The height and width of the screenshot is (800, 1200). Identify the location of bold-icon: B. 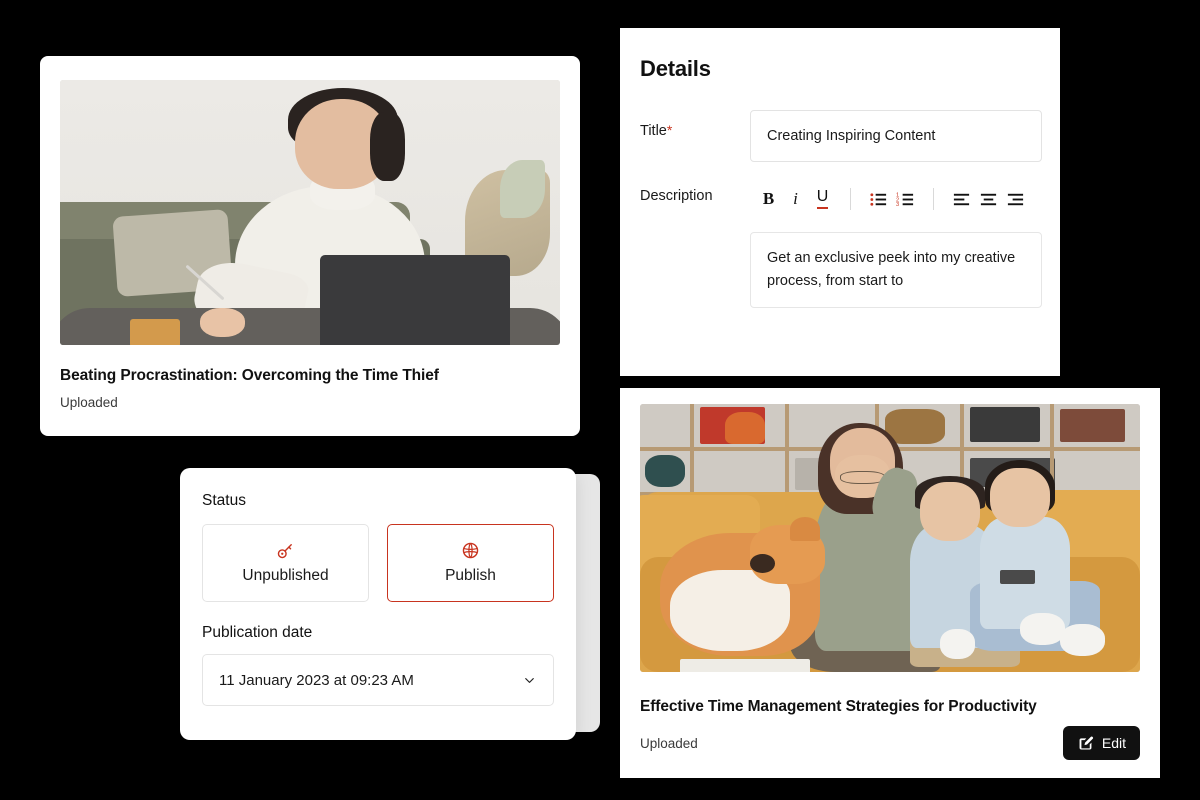
(768, 198).